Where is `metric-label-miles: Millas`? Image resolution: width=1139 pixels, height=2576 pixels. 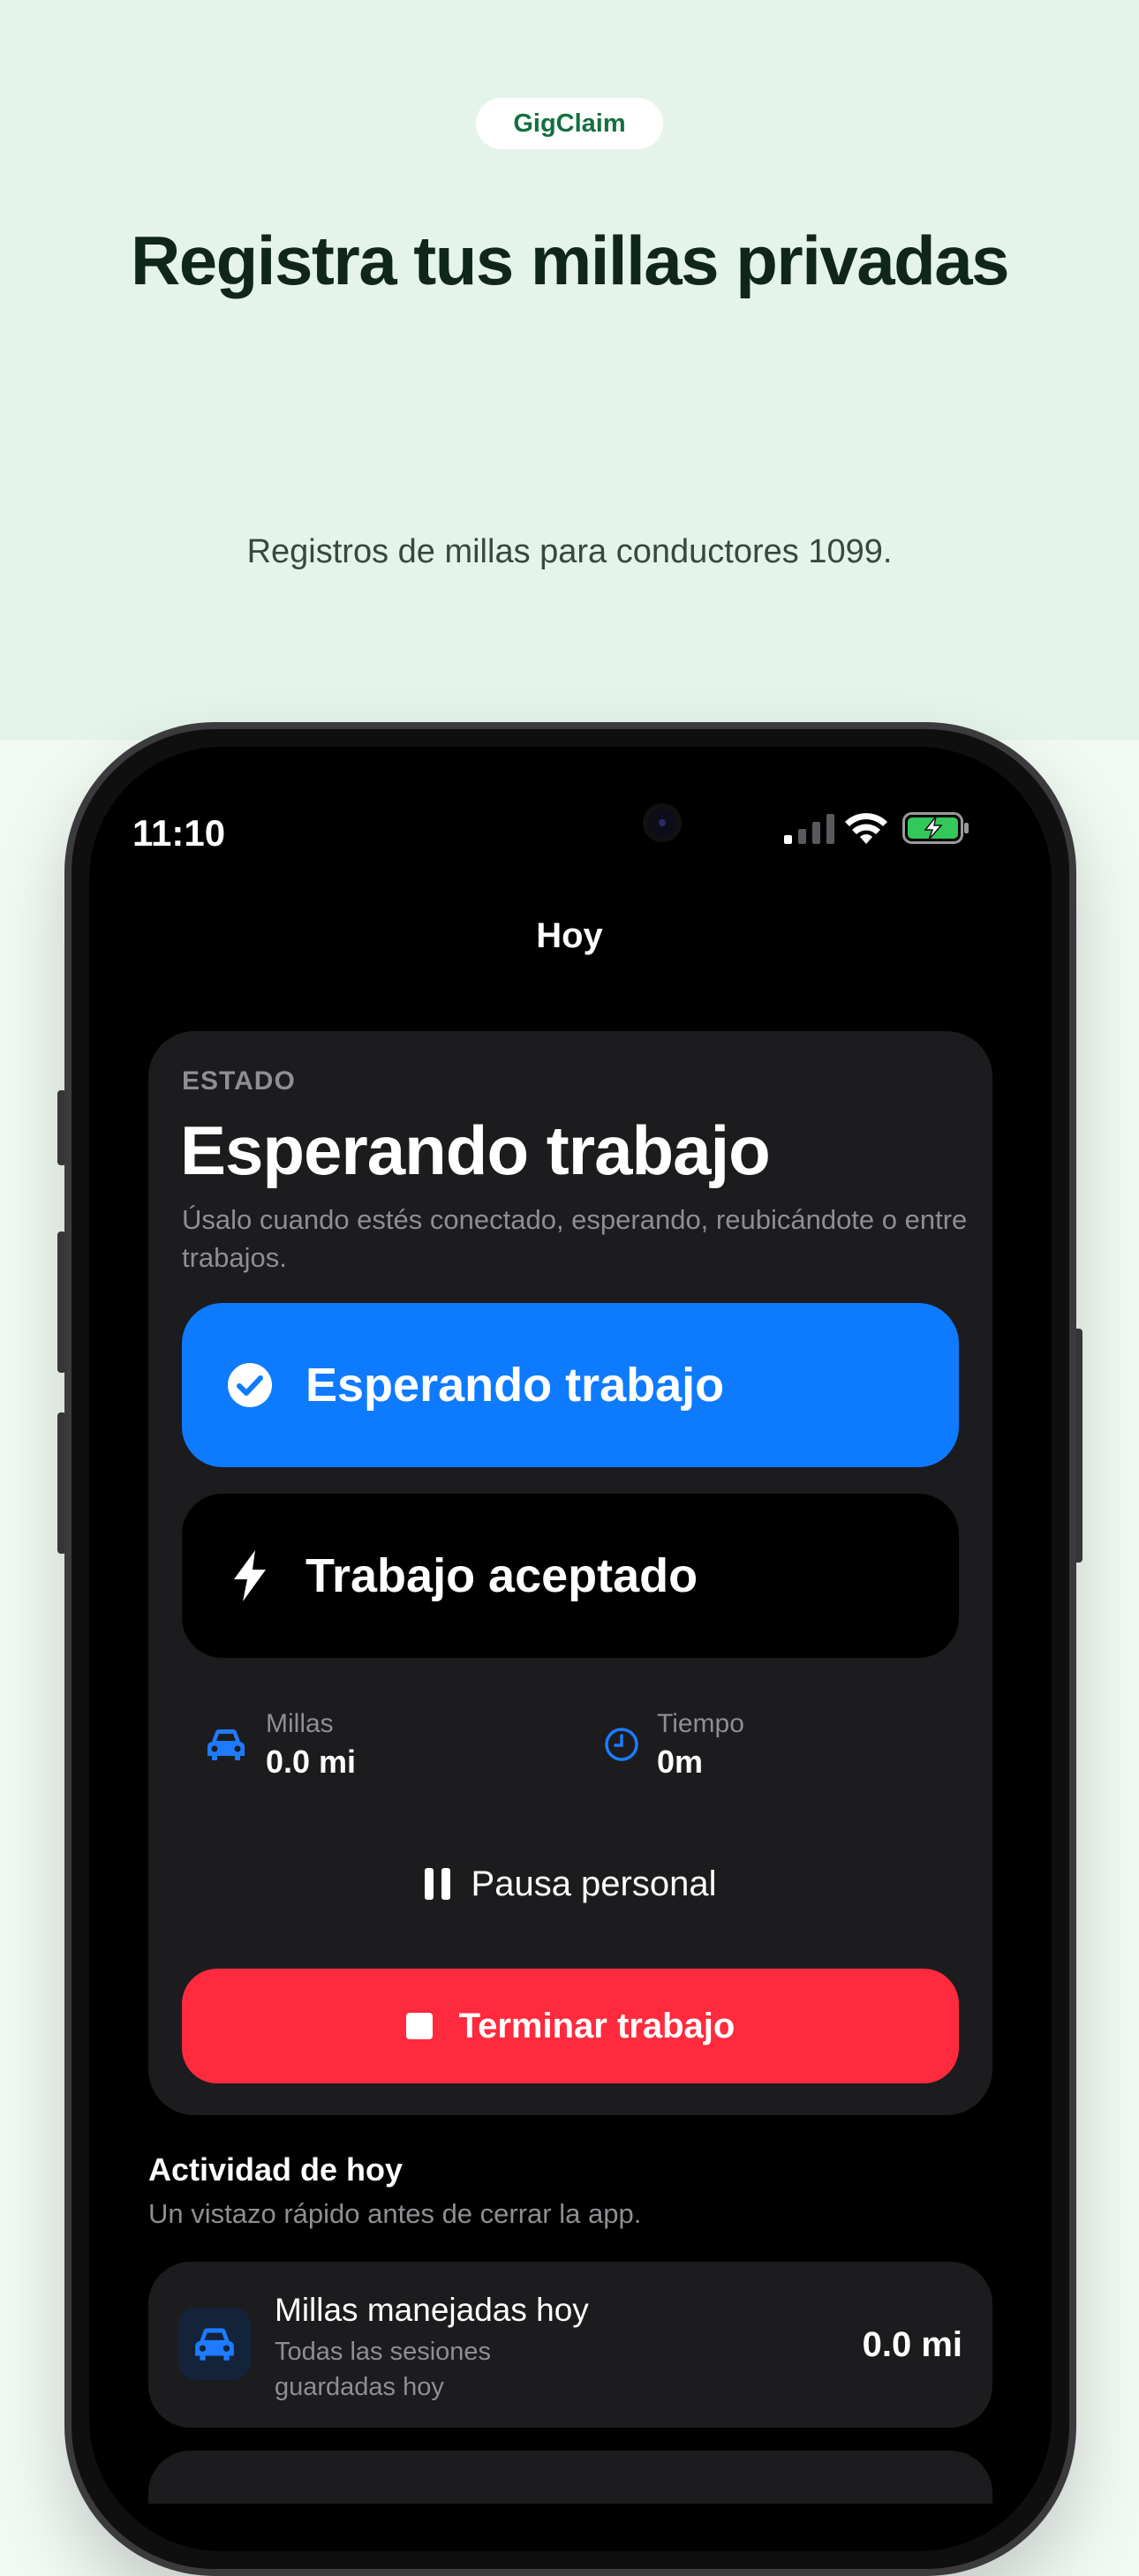 metric-label-miles: Millas is located at coordinates (300, 1724).